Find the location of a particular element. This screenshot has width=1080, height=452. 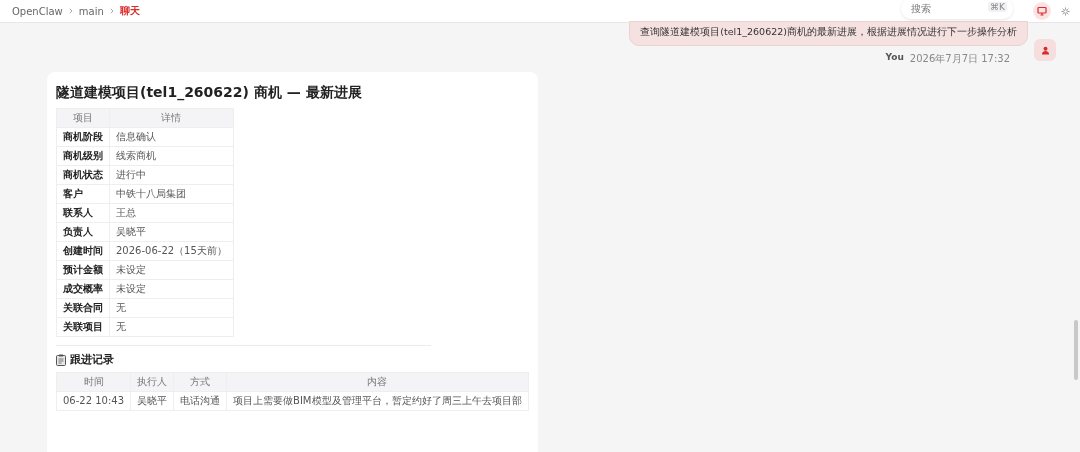

person-icon is located at coordinates (1045, 50).